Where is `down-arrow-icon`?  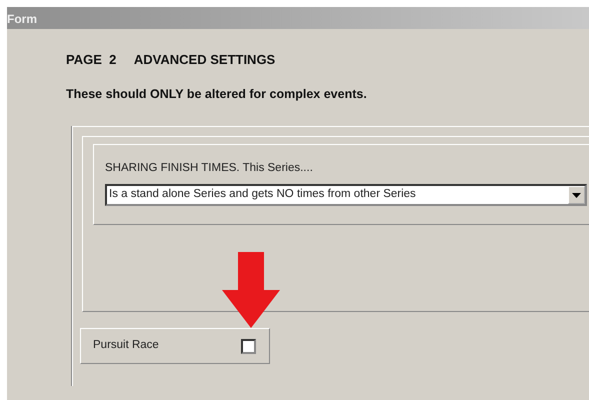 down-arrow-icon is located at coordinates (251, 290).